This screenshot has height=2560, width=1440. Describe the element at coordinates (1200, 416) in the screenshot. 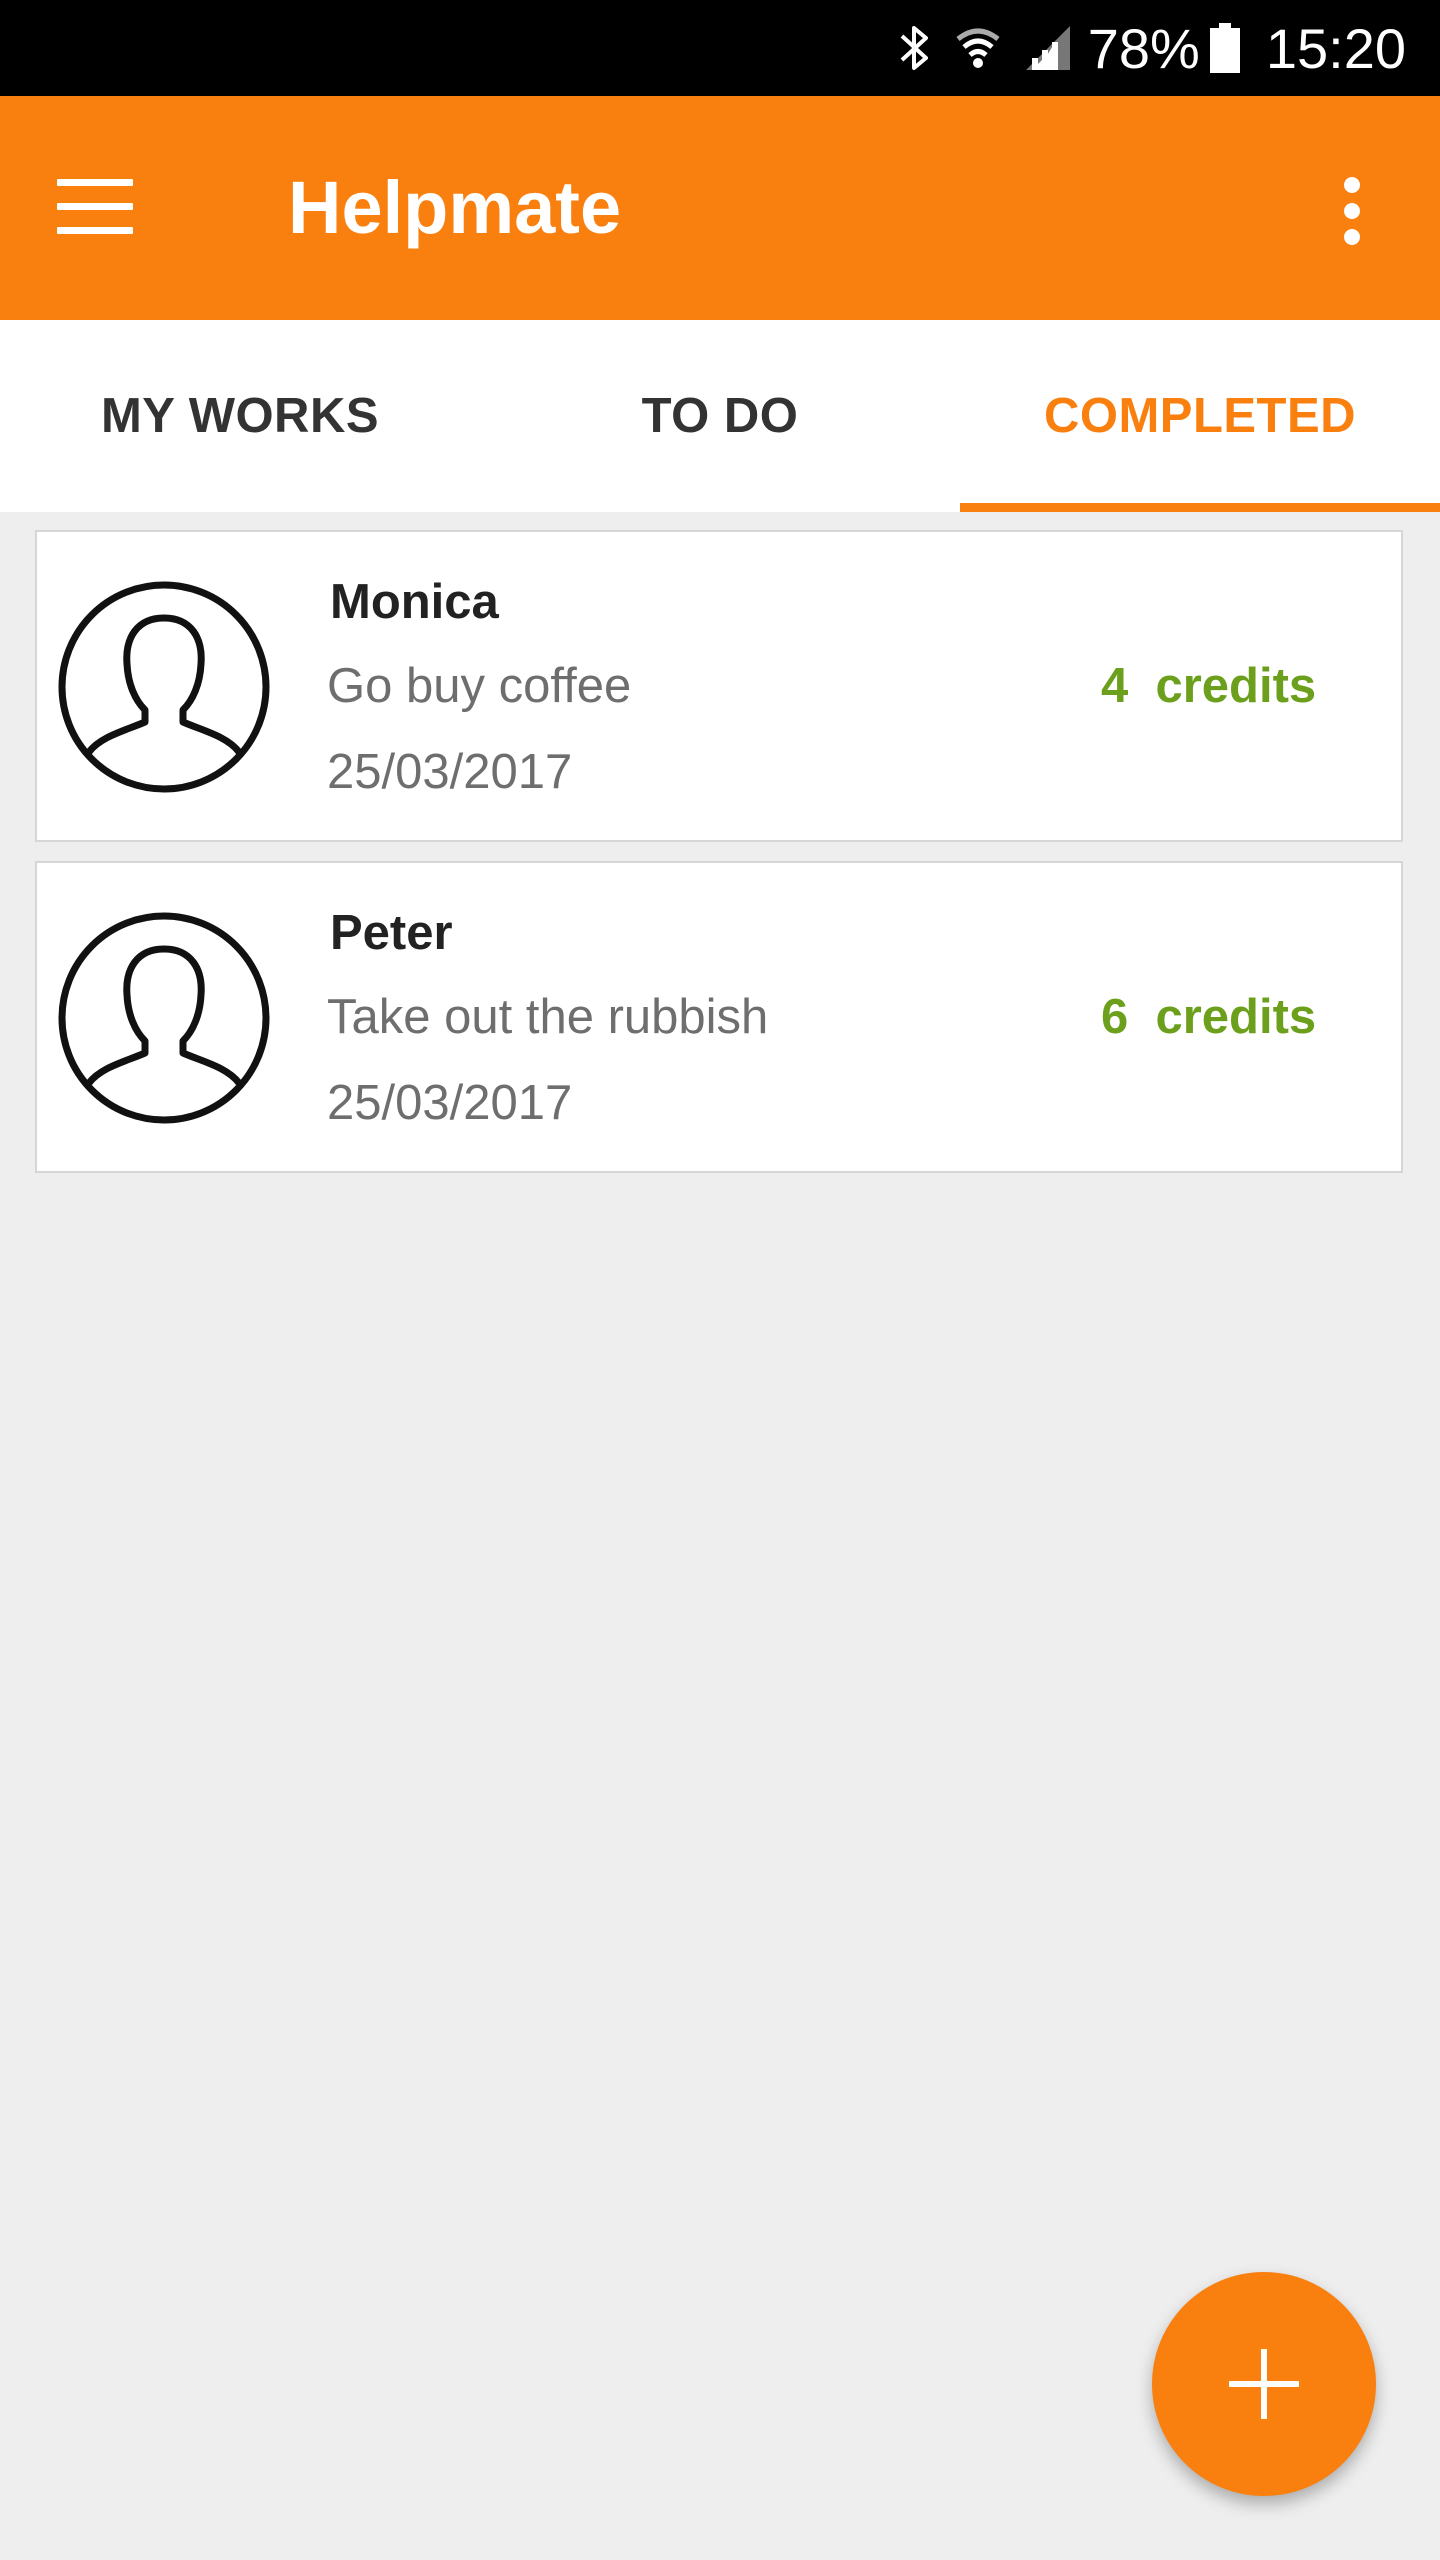

I see `tab-completed: COMPLETED` at that location.